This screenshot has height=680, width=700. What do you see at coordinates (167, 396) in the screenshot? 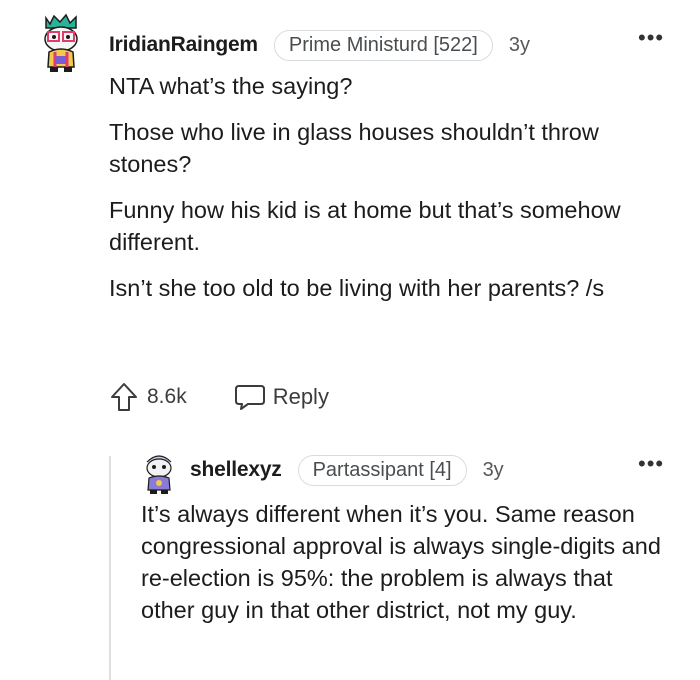
I see `vote-count: 8.6k` at bounding box center [167, 396].